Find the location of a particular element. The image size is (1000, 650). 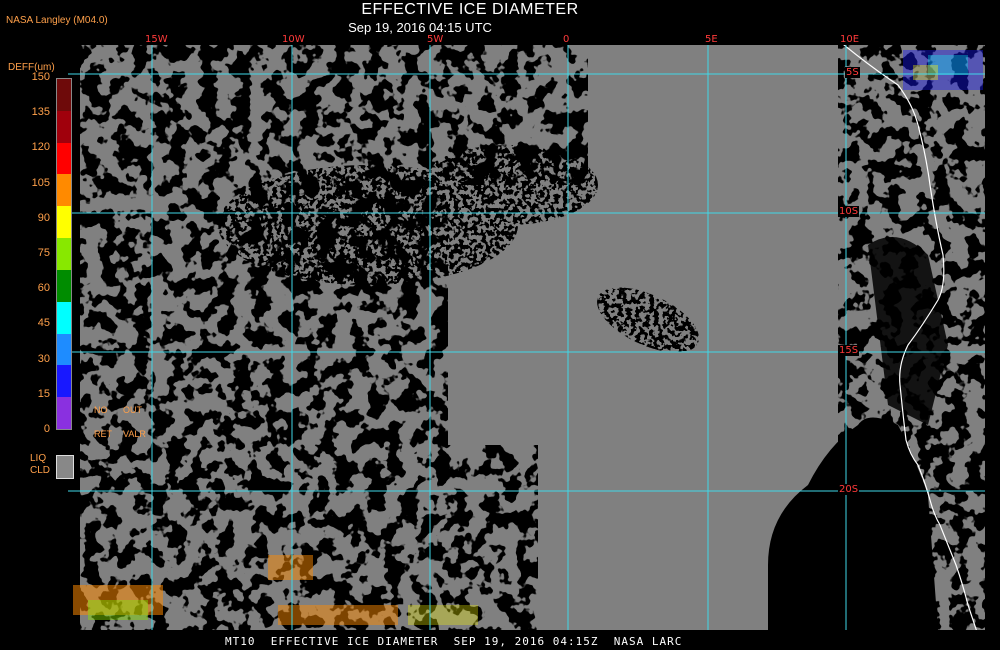

lon-label-5e: 5E is located at coordinates (711, 39).